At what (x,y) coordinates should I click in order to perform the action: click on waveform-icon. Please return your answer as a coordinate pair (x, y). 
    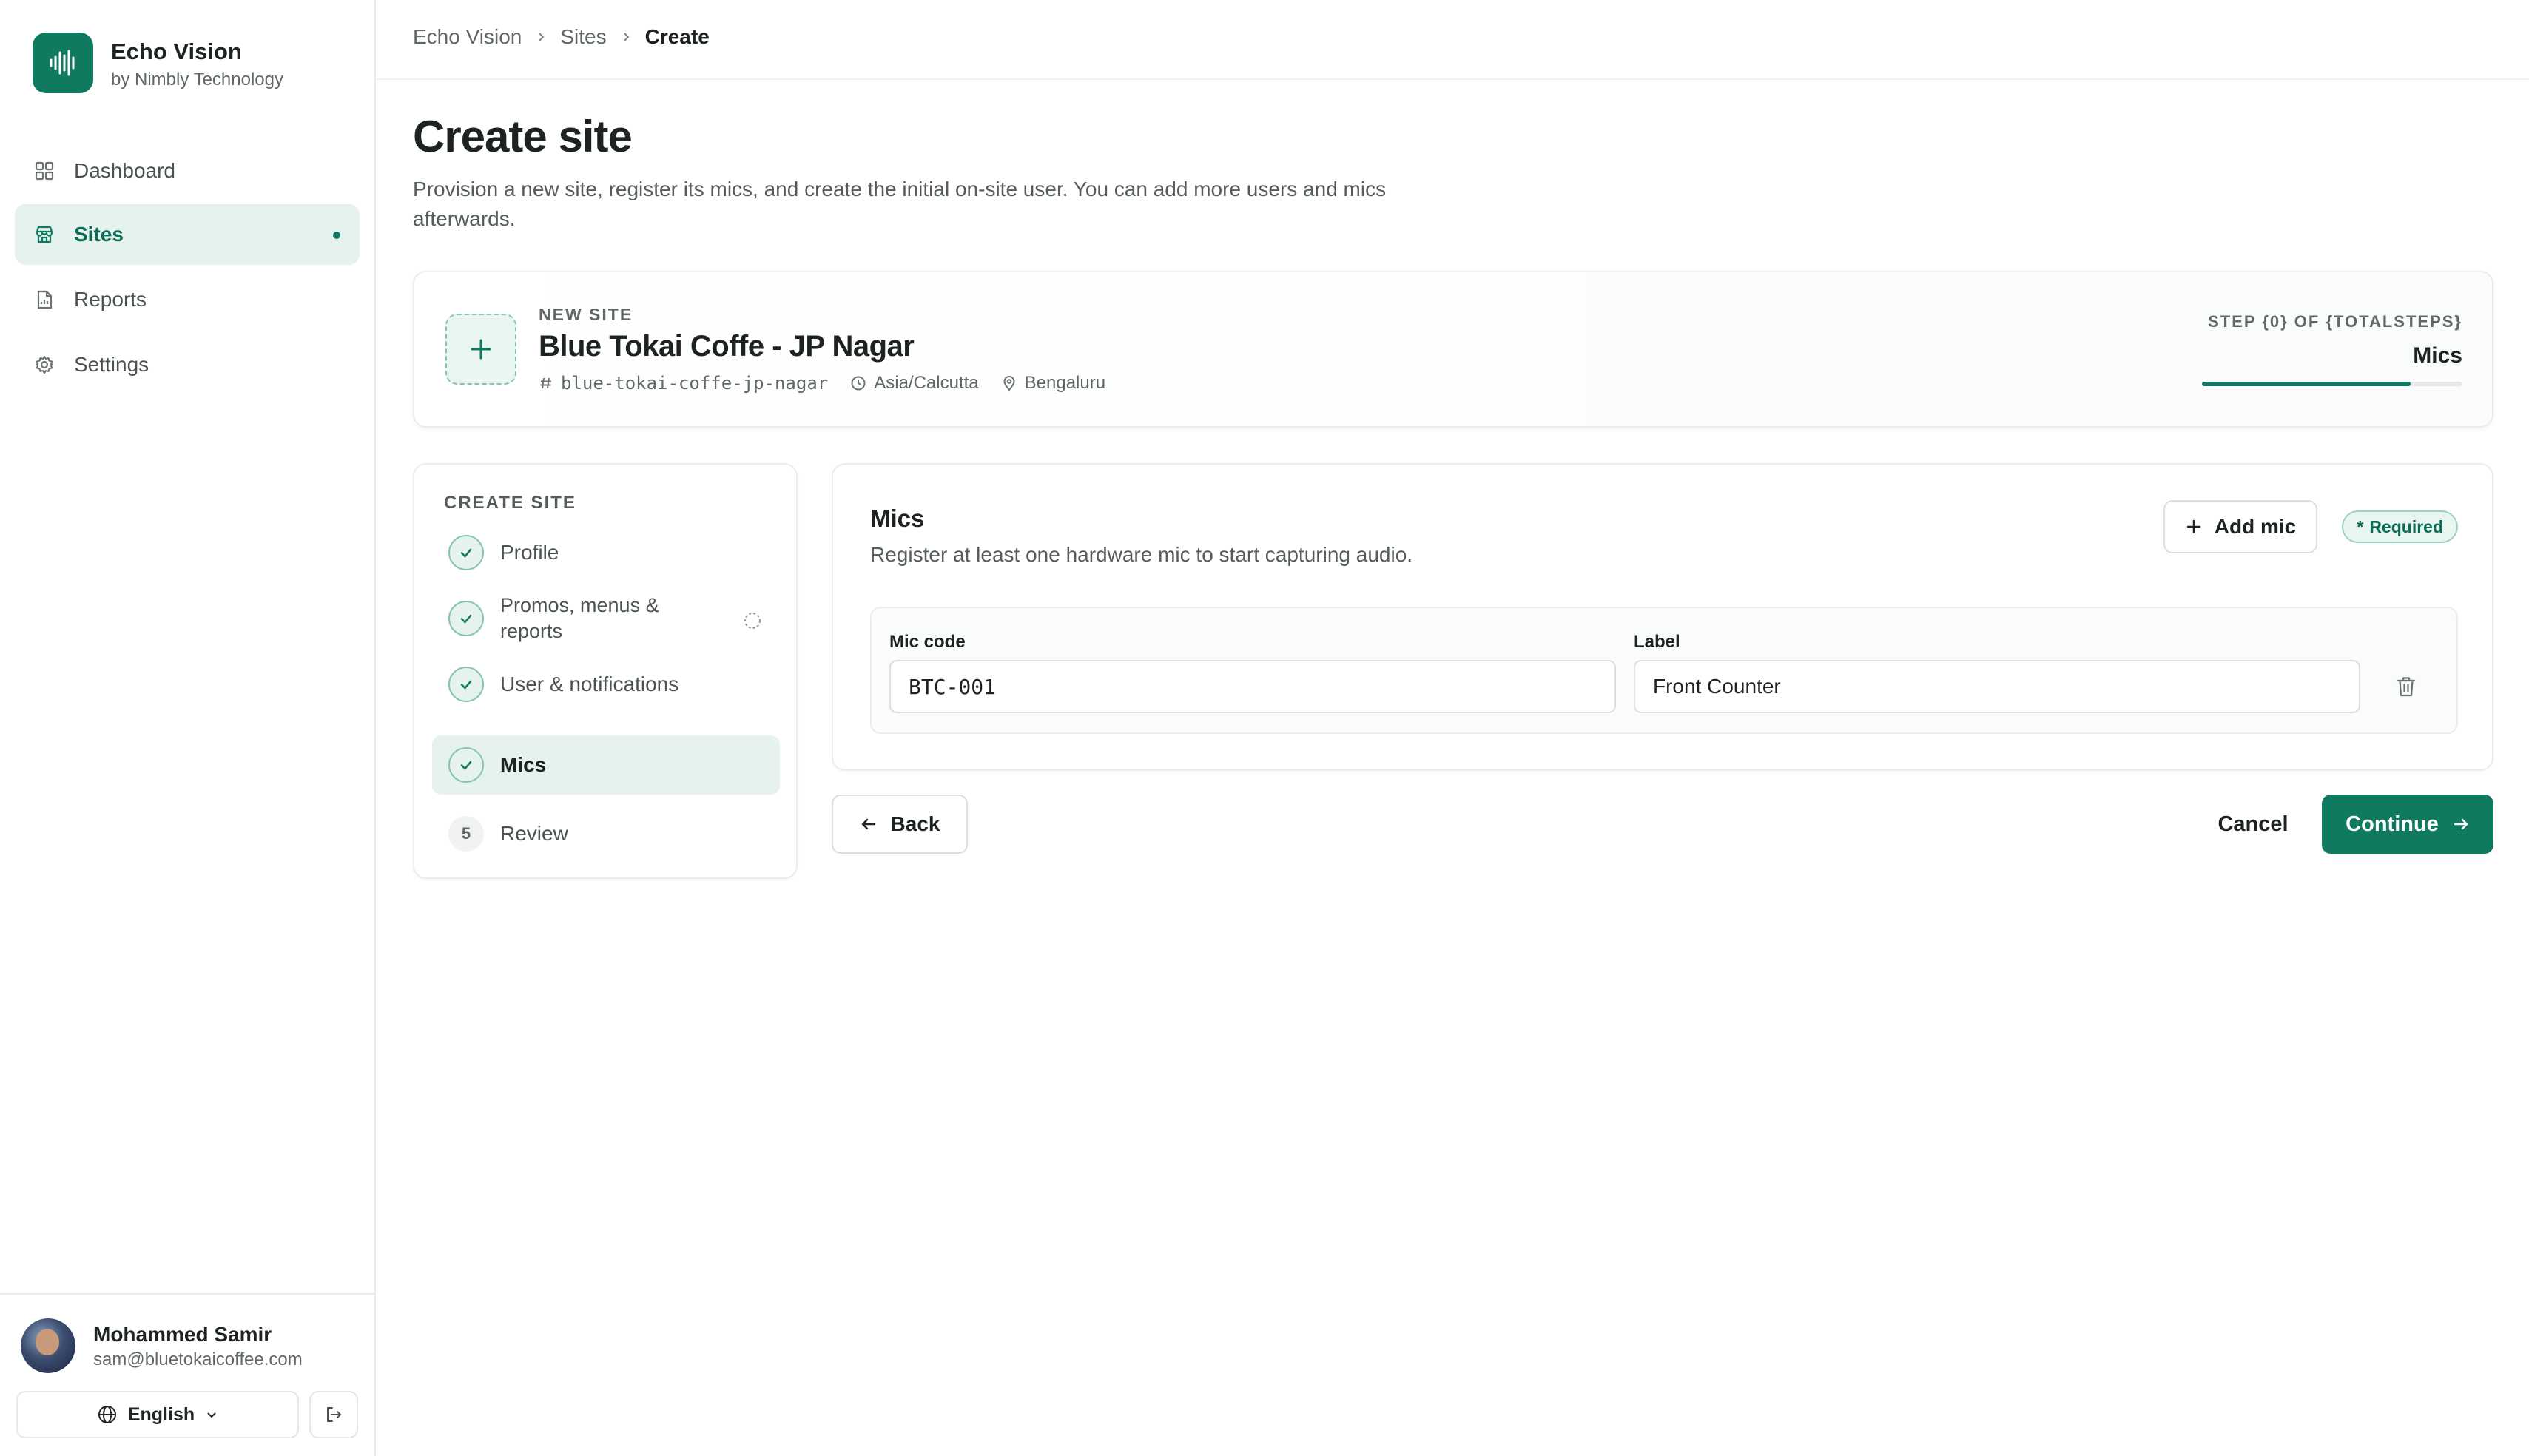
    Looking at the image, I should click on (63, 63).